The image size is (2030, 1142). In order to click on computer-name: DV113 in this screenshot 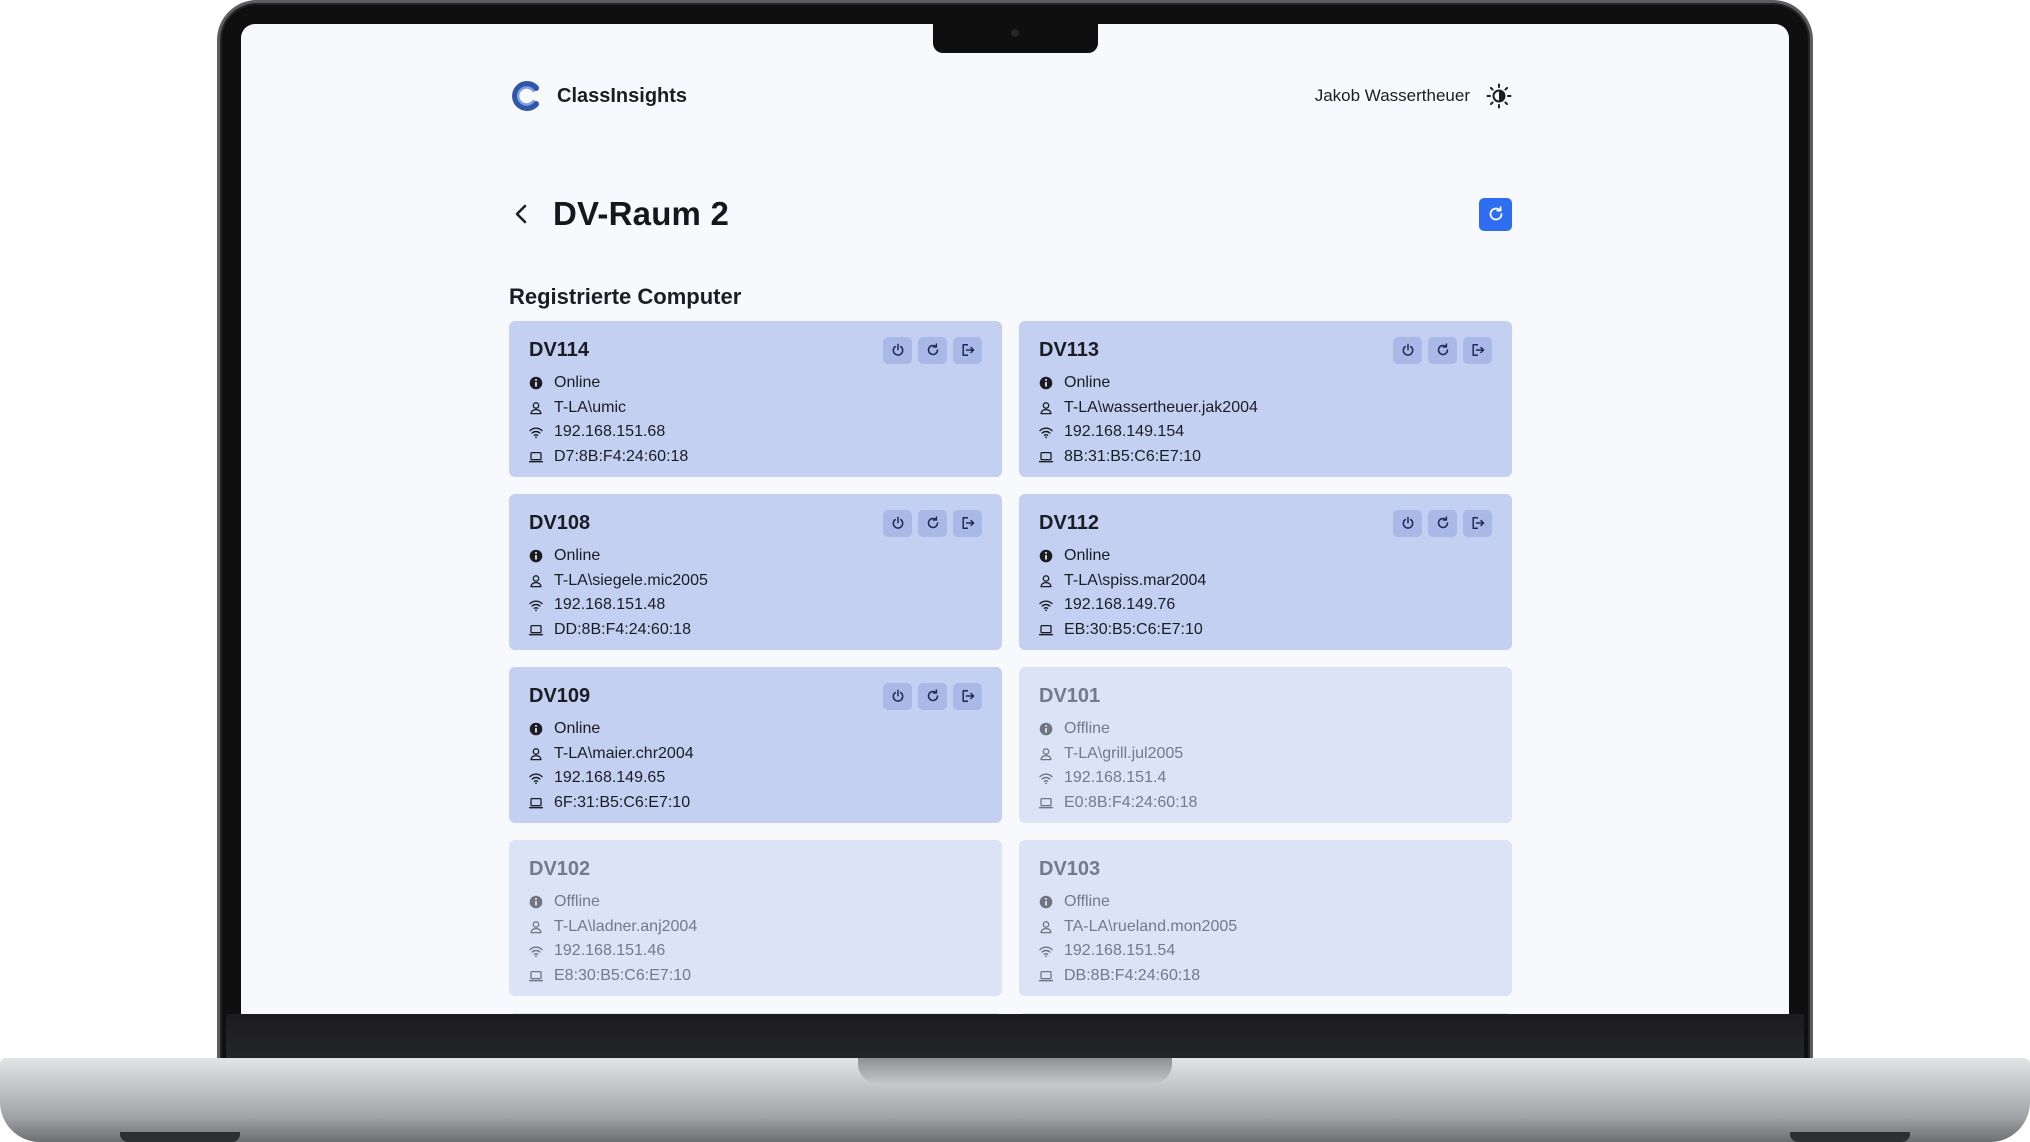, I will do `click(1069, 349)`.